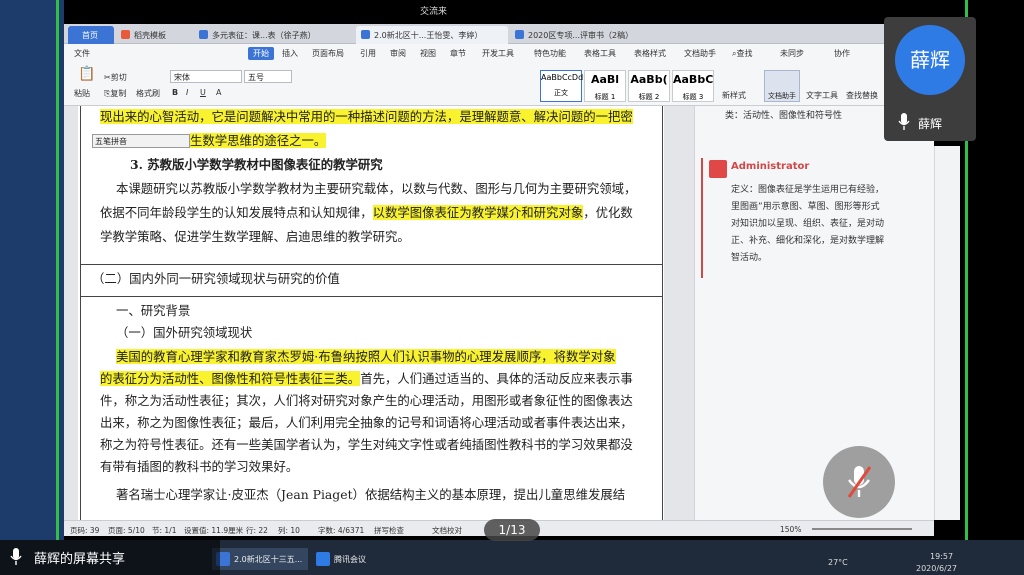 This screenshot has width=1024, height=575. I want to click on presenter-video-tile: 薛辉 薛辉, so click(930, 79).